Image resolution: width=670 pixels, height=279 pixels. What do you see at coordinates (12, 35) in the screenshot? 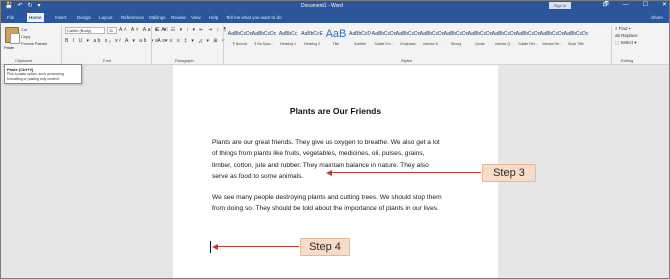
I see `paste-icon` at bounding box center [12, 35].